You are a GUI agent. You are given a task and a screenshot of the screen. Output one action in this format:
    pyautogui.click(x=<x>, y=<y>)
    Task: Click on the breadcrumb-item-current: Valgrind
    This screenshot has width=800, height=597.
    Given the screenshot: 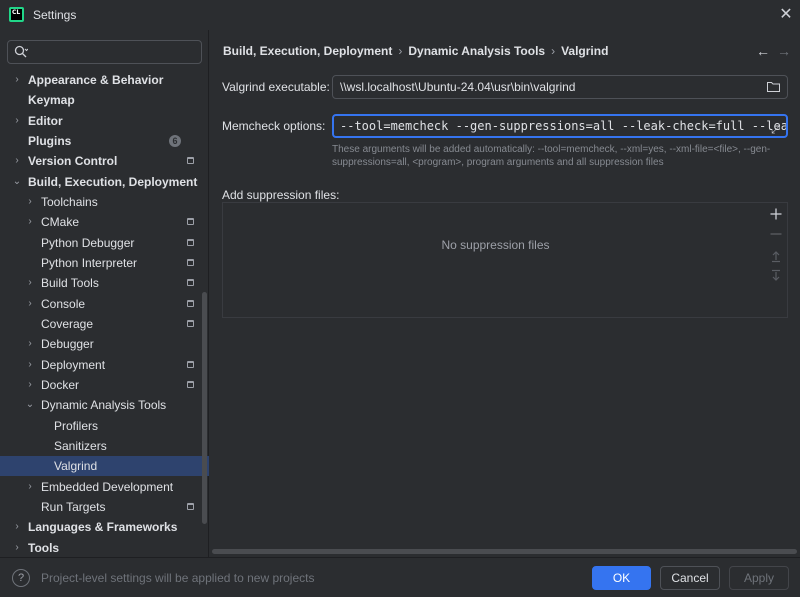 What is the action you would take?
    pyautogui.click(x=585, y=51)
    